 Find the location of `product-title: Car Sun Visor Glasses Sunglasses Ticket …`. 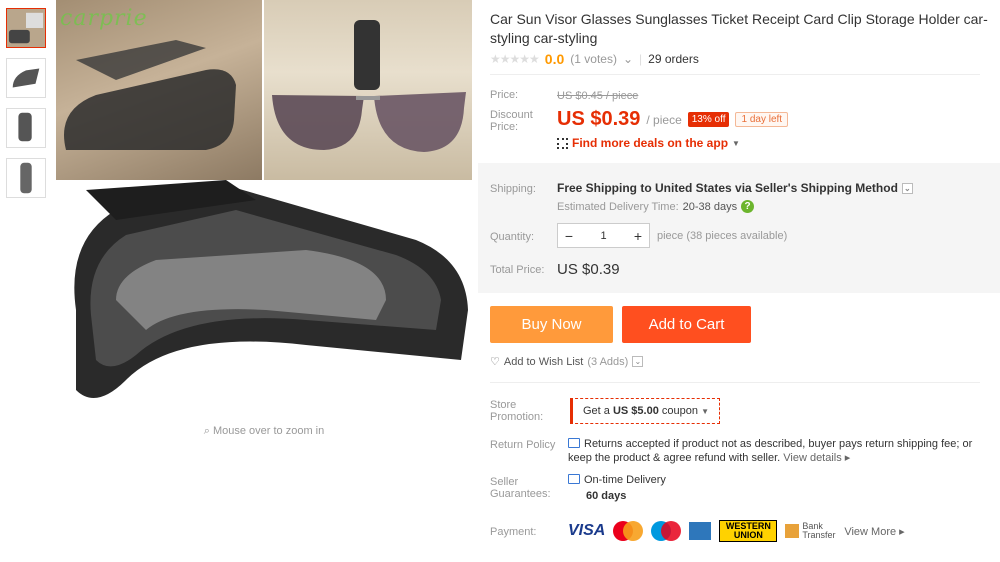

product-title: Car Sun Visor Glasses Sunglasses Ticket … is located at coordinates (739, 28).